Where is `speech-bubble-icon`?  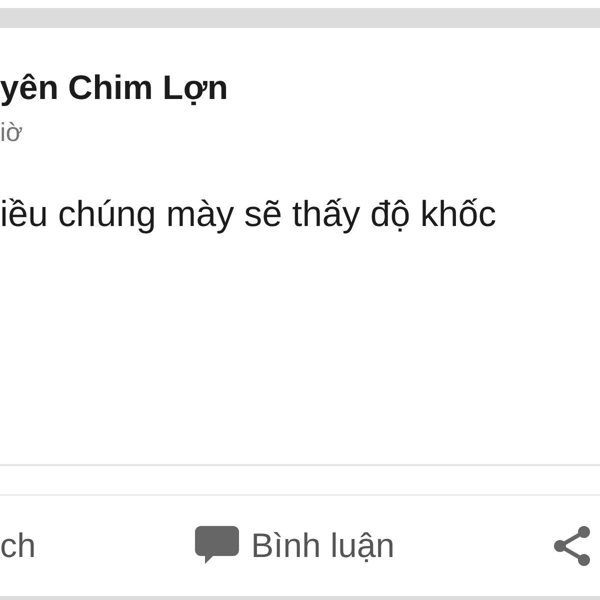 speech-bubble-icon is located at coordinates (217, 546).